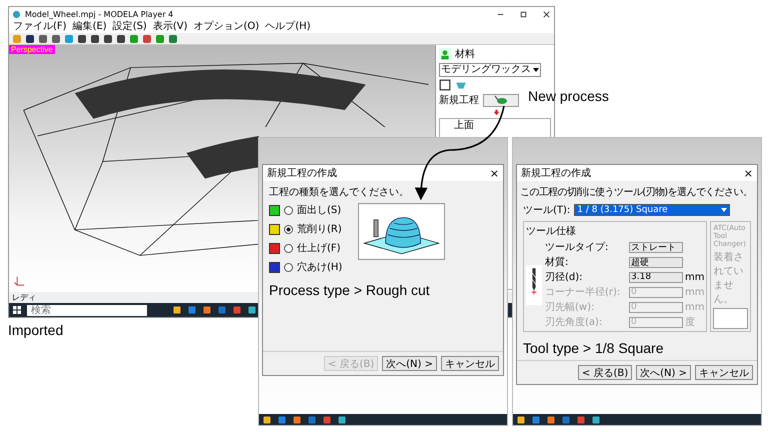  I want to click on down-arrow-icon, so click(496, 112).